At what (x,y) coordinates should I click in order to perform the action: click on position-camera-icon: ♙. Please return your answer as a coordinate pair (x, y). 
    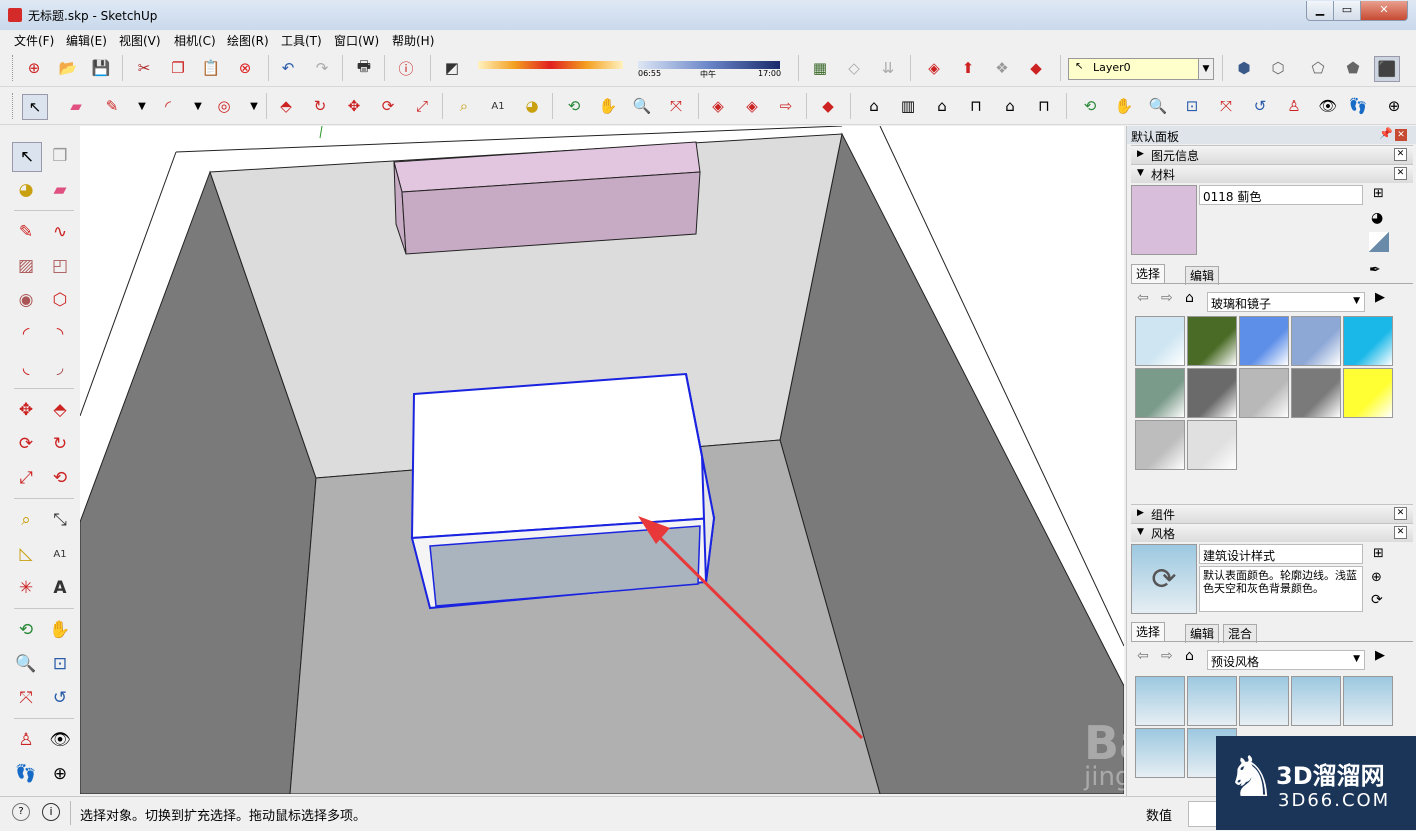
    Looking at the image, I should click on (26, 740).